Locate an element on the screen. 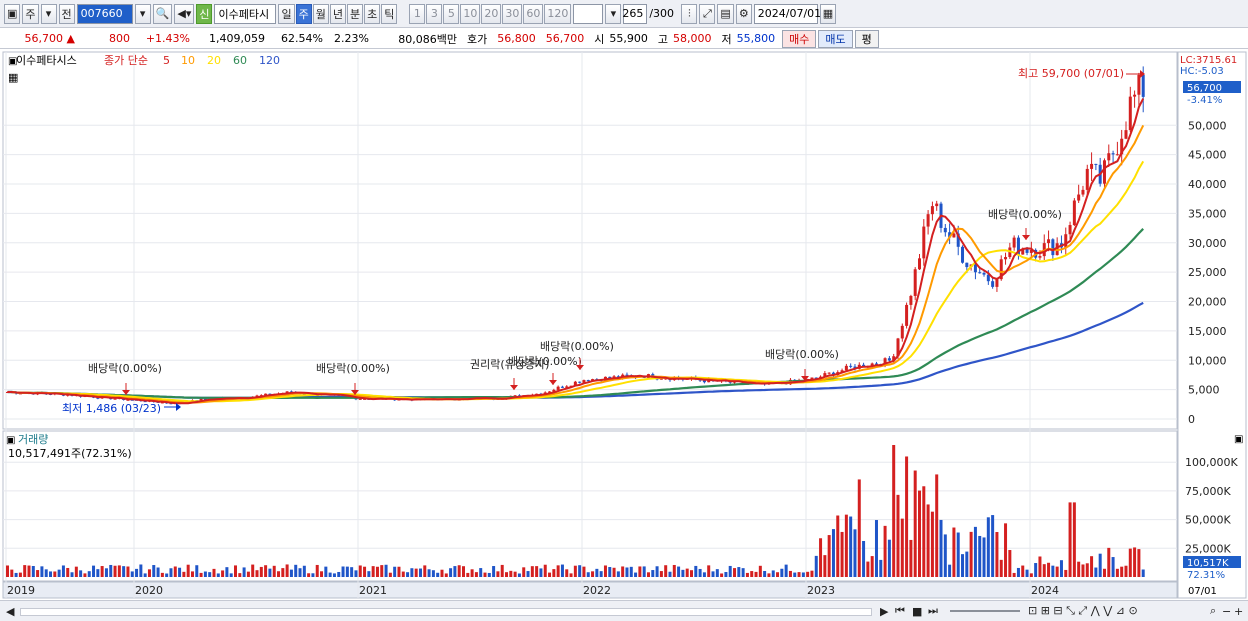 The width and height of the screenshot is (1248, 621). rewind-icon: ⏮ is located at coordinates (900, 611).